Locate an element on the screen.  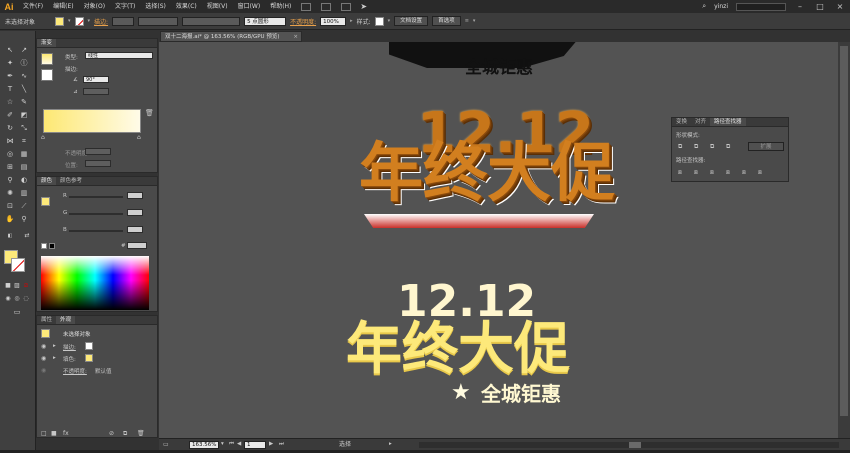
preferences-button: 首选项 is located at coordinates (446, 21).